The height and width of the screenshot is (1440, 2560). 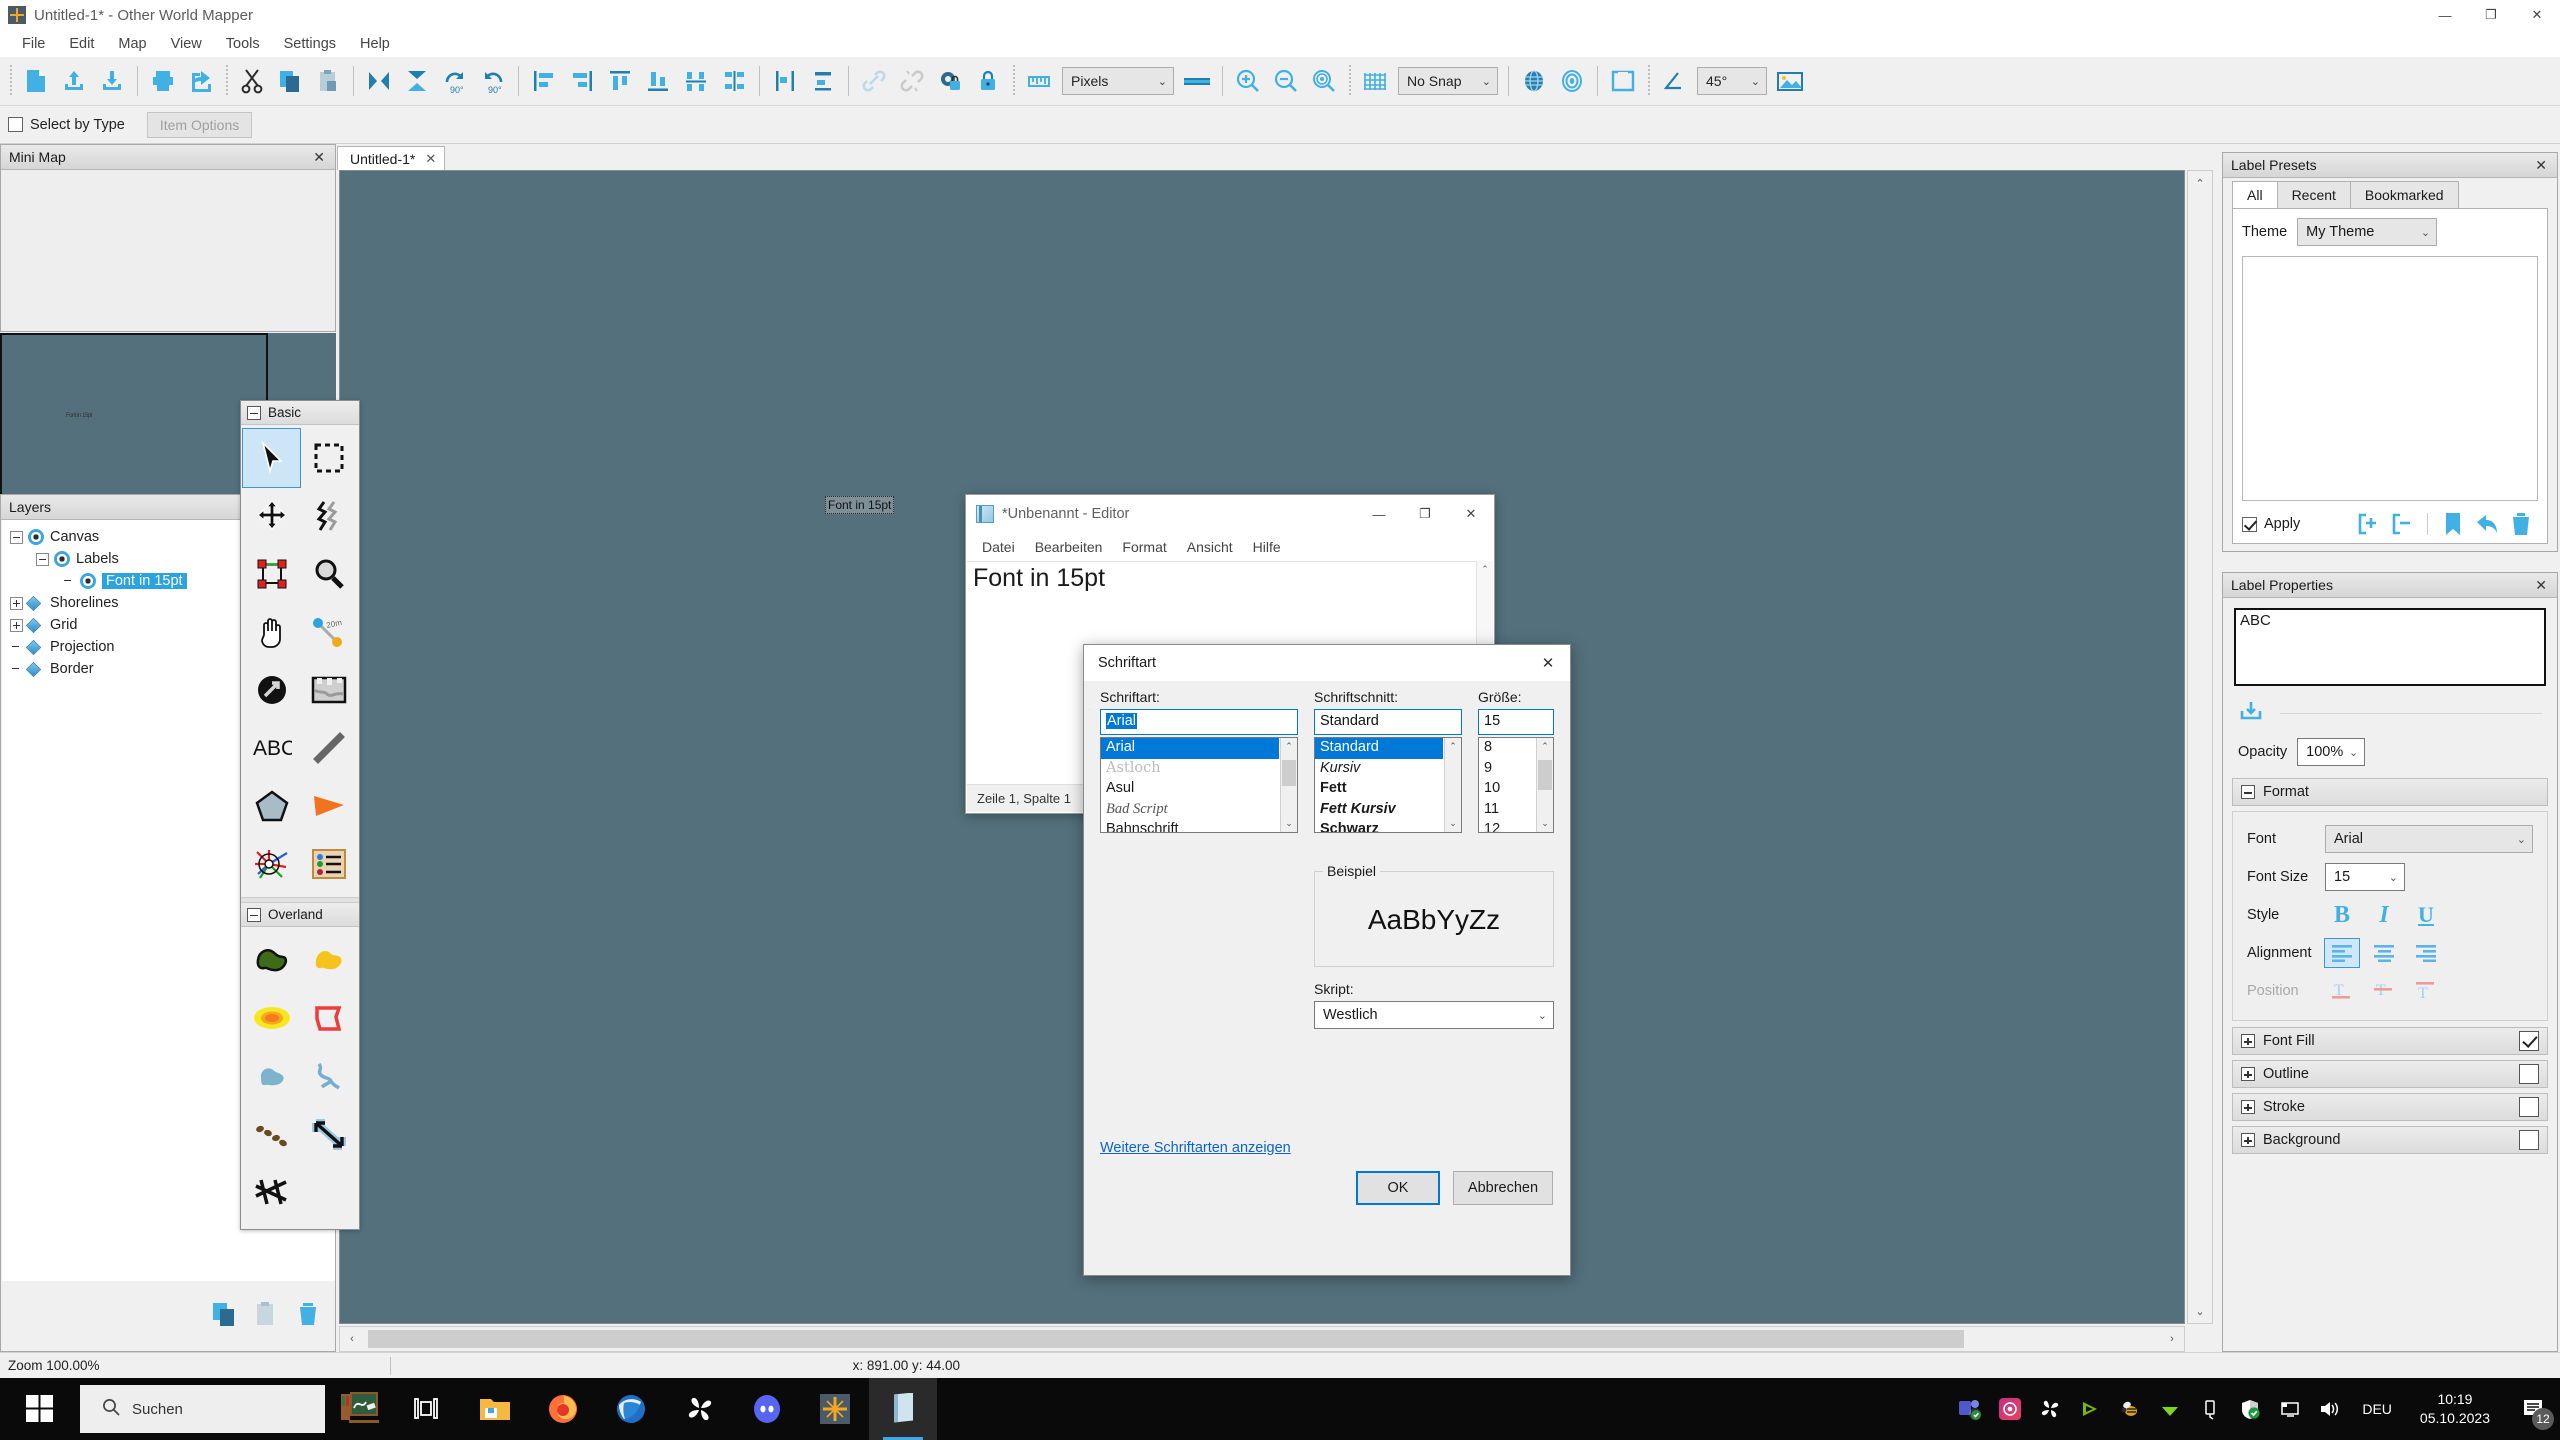 What do you see at coordinates (375, 44) in the screenshot?
I see `menu-item-help: Help` at bounding box center [375, 44].